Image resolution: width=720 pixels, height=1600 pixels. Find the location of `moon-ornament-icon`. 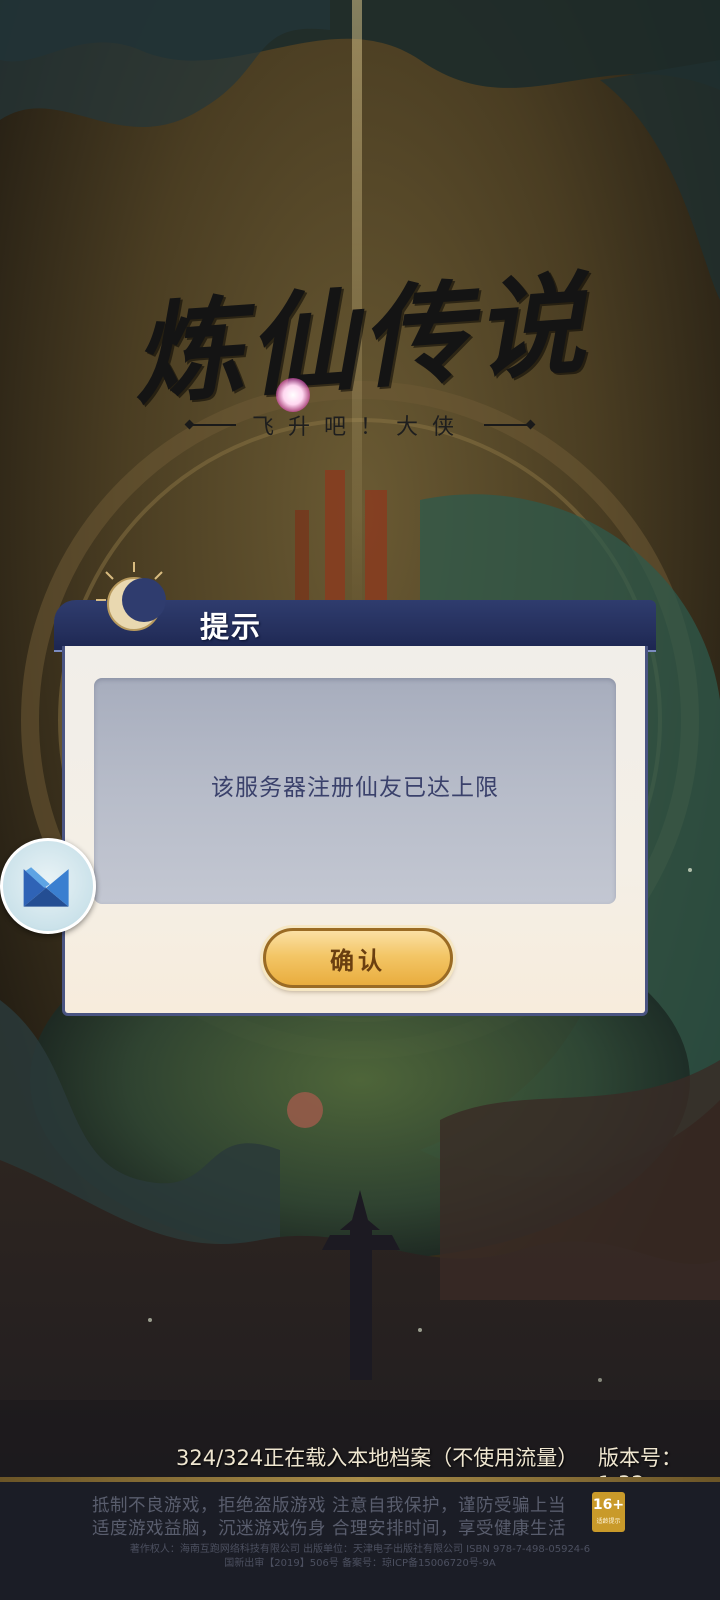

moon-ornament-icon is located at coordinates (131, 596).